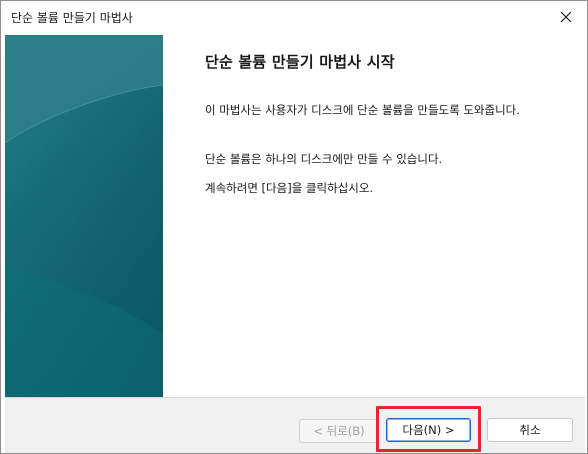  I want to click on cancel-button: 취소, so click(530, 430).